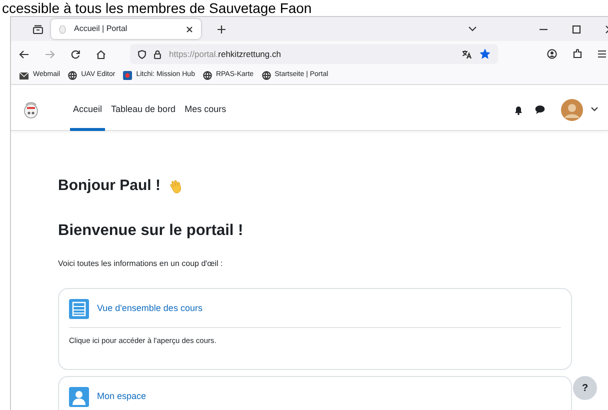 The image size is (608, 410). I want to click on greeting-heading: Bonjour Paul !, so click(109, 186).